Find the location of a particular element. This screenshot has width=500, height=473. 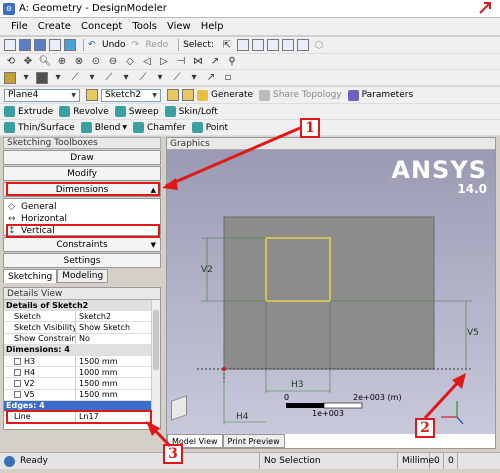

v5-checkbox is located at coordinates (17, 395).